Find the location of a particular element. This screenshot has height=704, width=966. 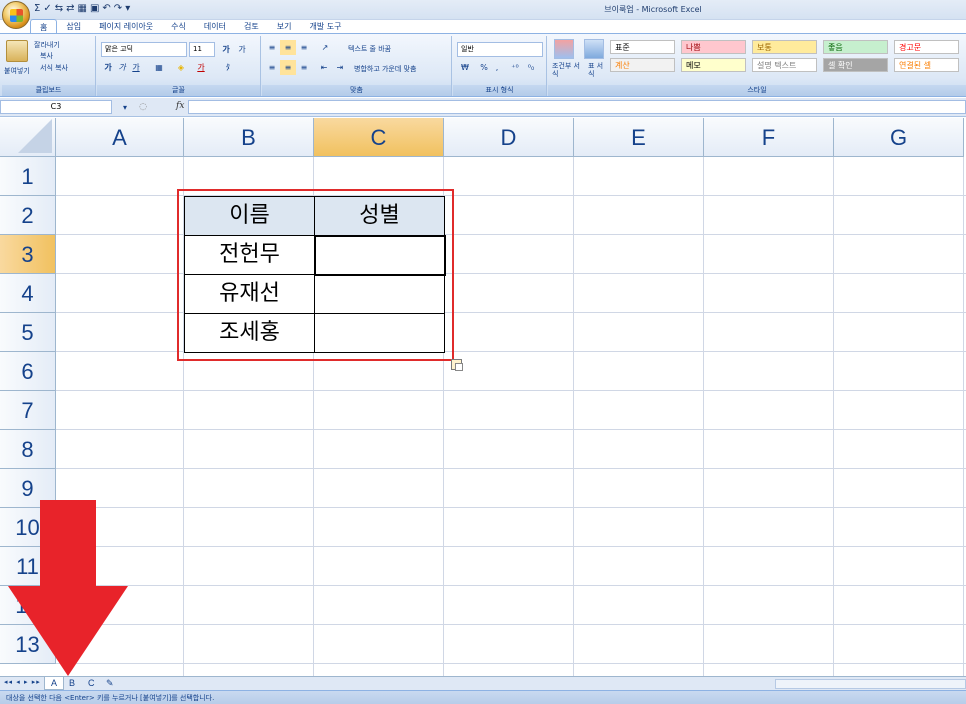

row-header: 1 is located at coordinates (28, 176).